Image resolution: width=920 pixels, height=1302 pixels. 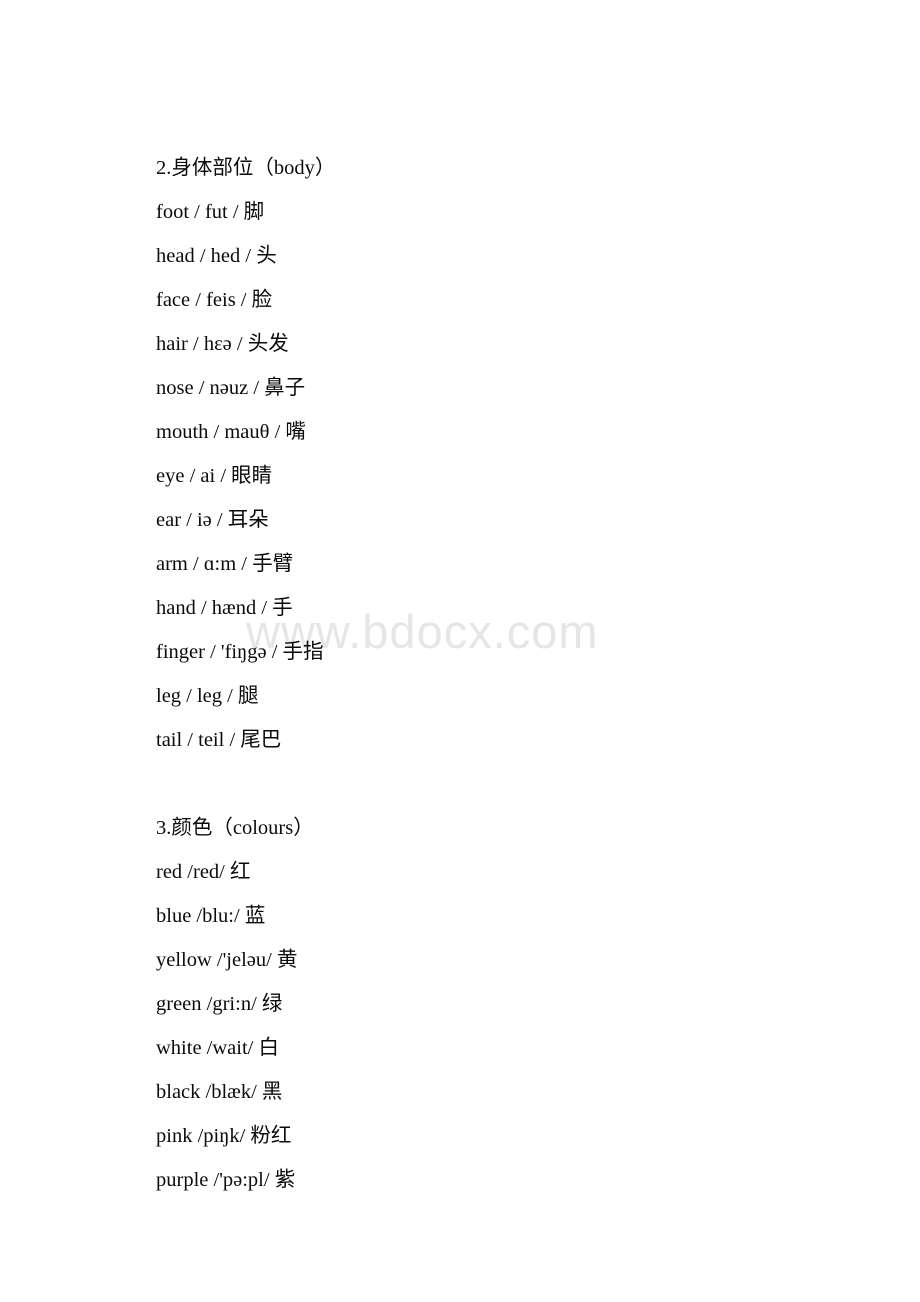 What do you see at coordinates (227, 960) in the screenshot?
I see `vocab-line: yellow /'jeləu/ 黄` at bounding box center [227, 960].